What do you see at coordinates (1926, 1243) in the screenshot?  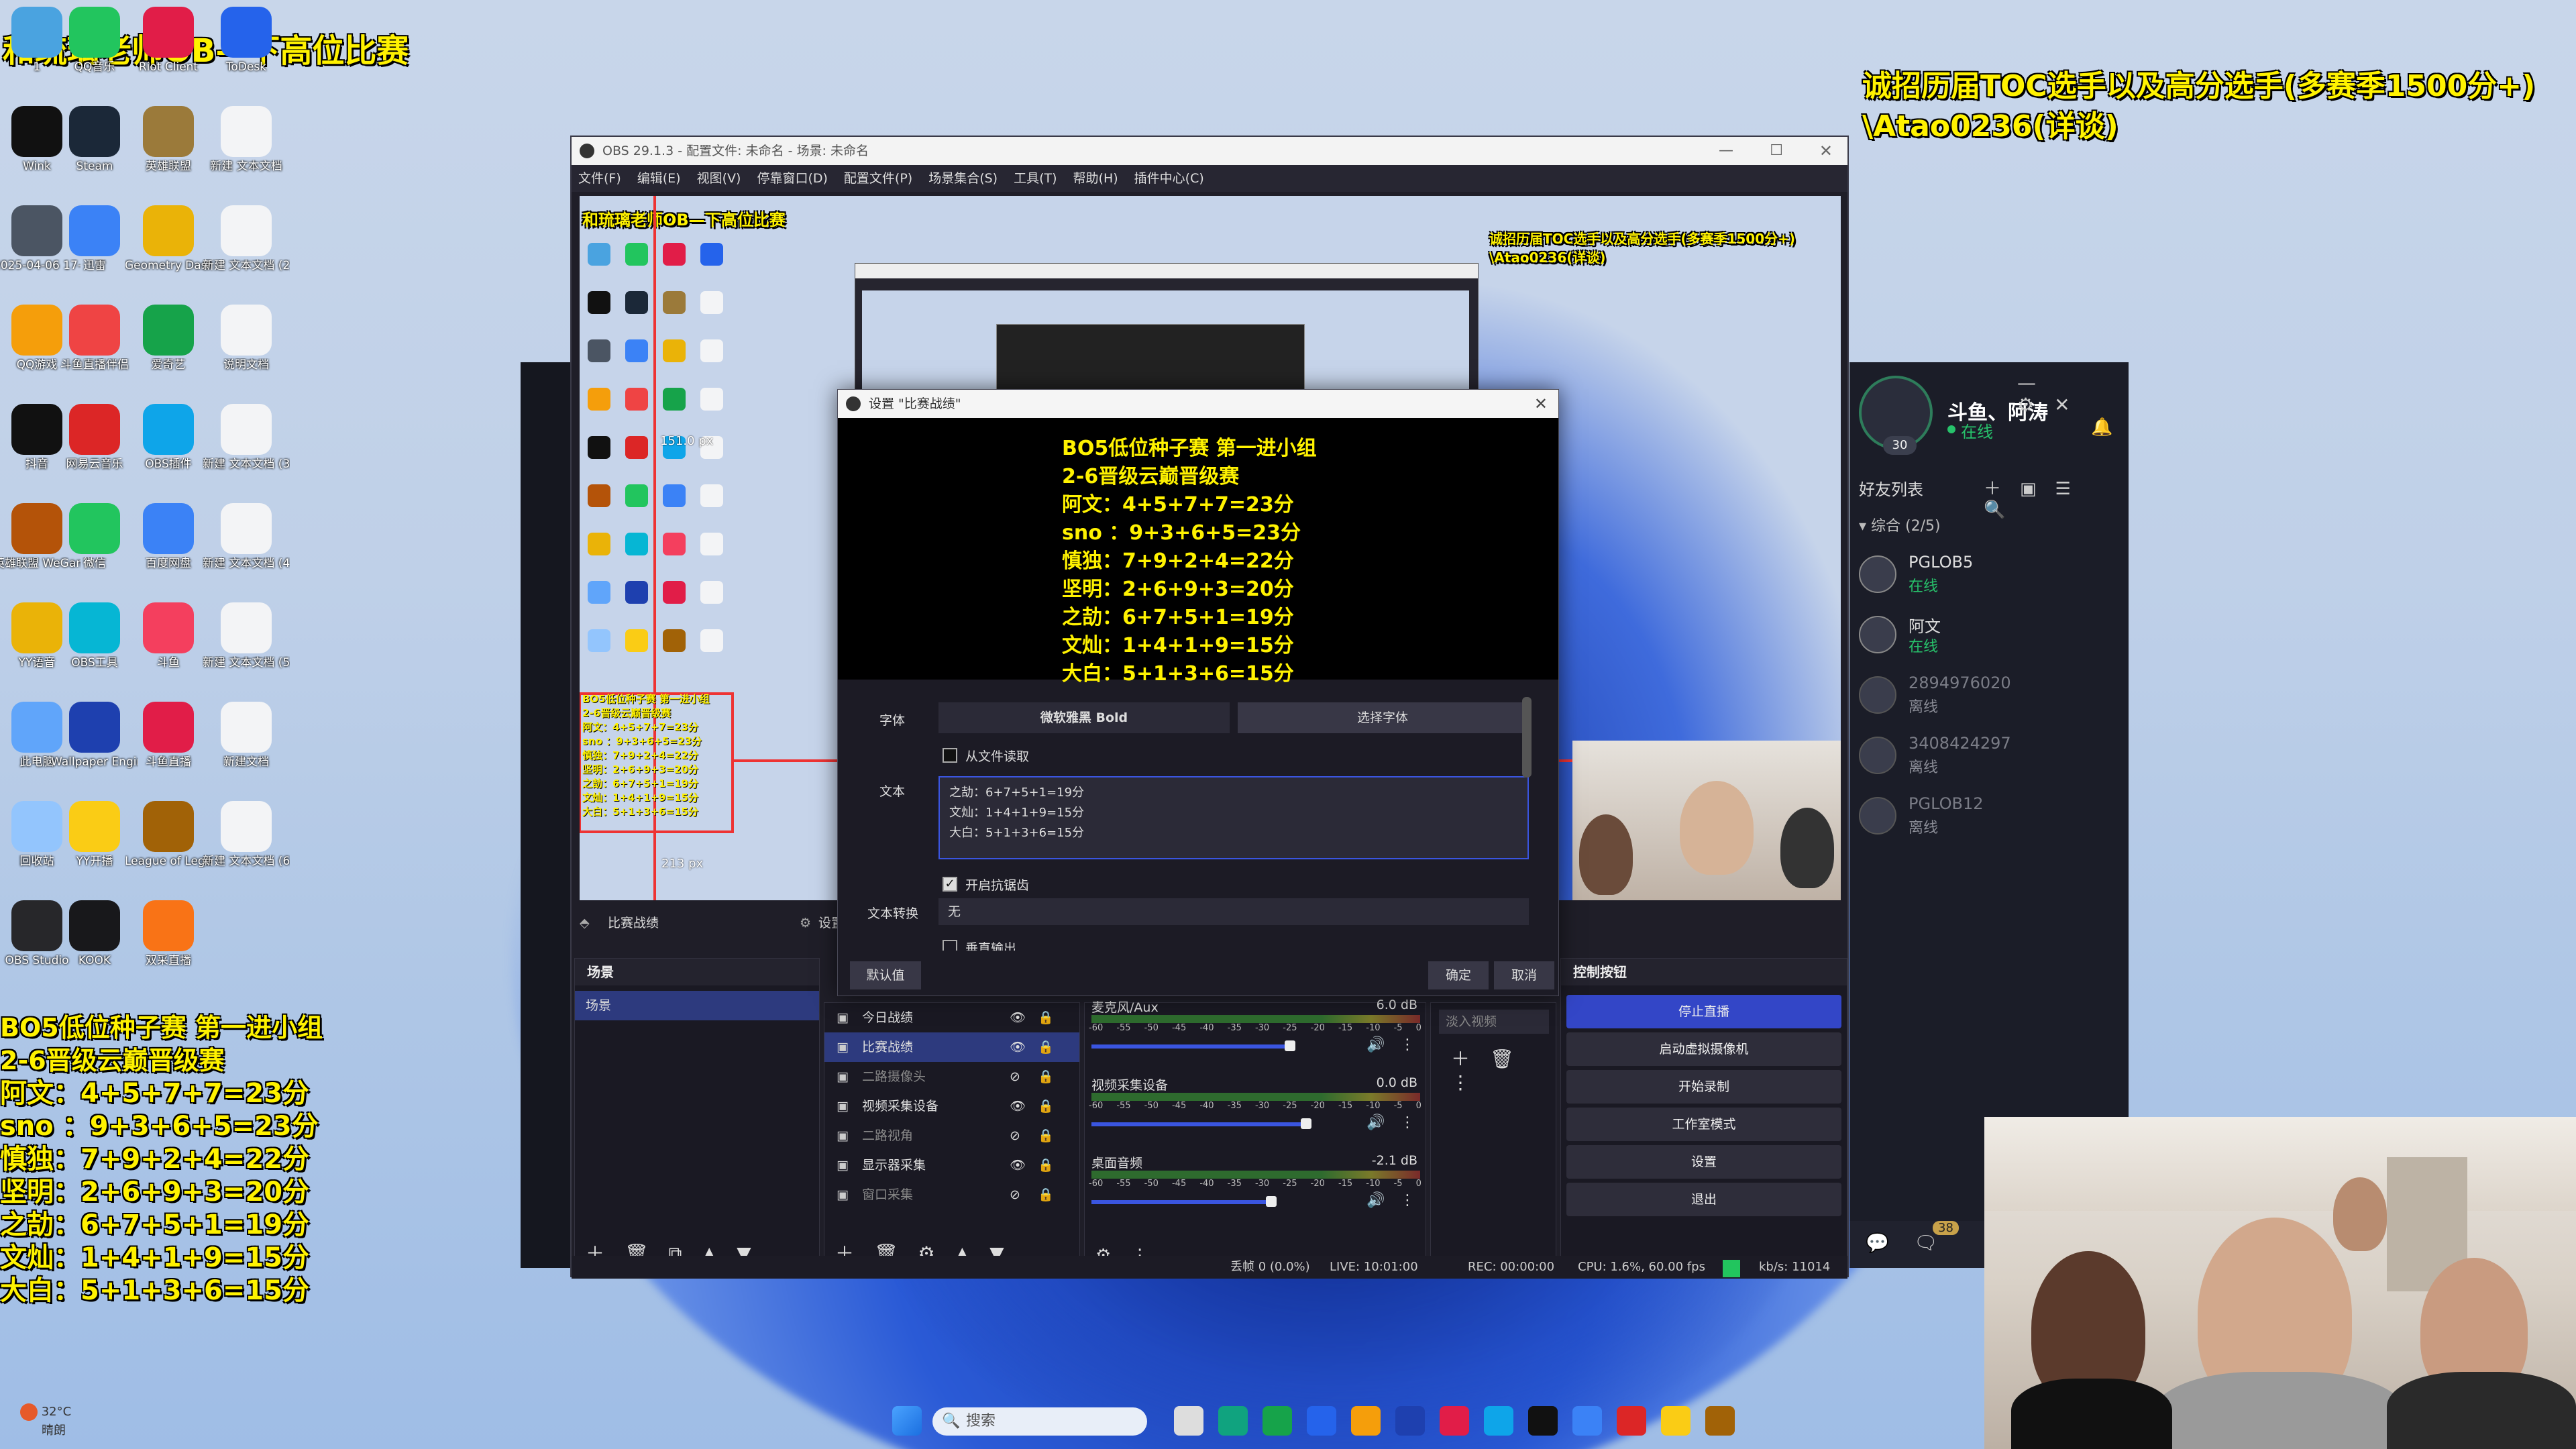 I see `message-icon: 🗨` at bounding box center [1926, 1243].